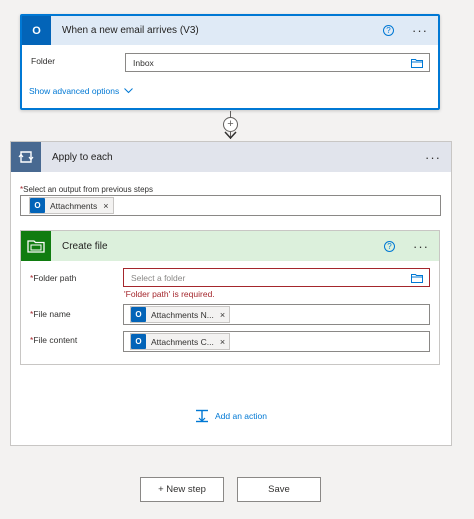  I want to click on folder-value: Inbox, so click(143, 62).